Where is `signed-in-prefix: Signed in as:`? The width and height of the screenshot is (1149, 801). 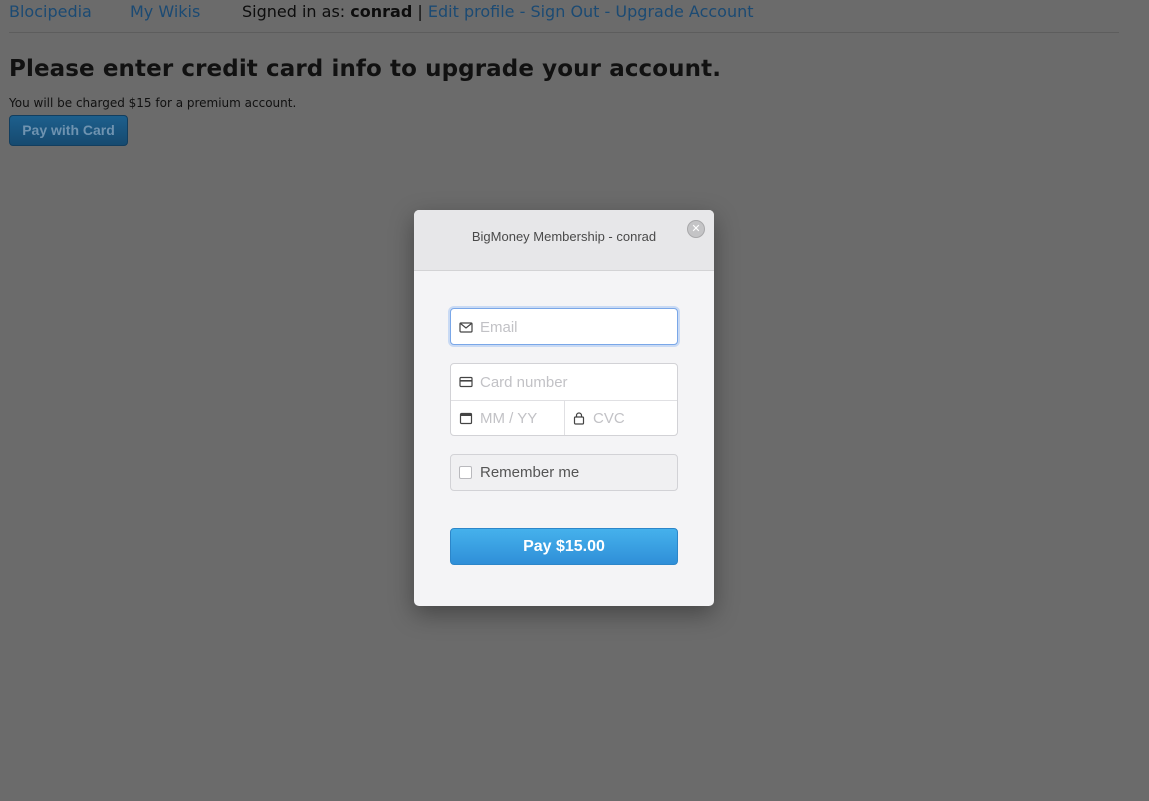 signed-in-prefix: Signed in as: is located at coordinates (294, 11).